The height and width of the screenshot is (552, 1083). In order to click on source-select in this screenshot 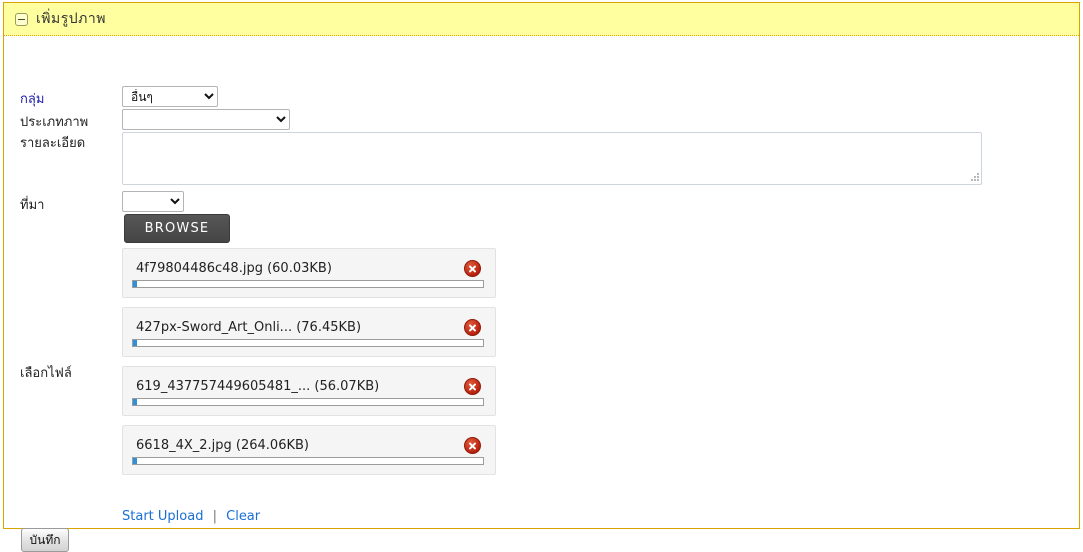, I will do `click(153, 201)`.